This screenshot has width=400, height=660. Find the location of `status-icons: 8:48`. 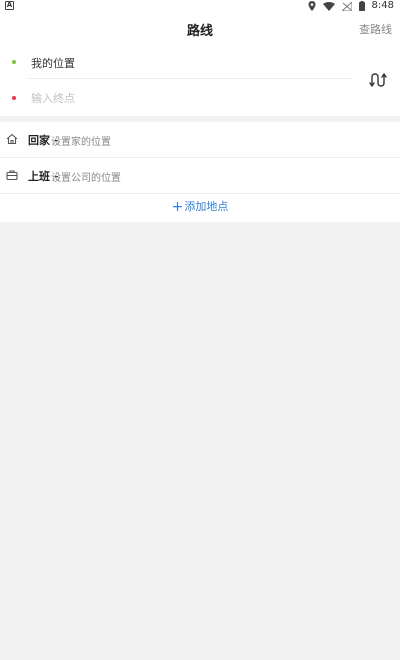

status-icons: 8:48 is located at coordinates (351, 6).